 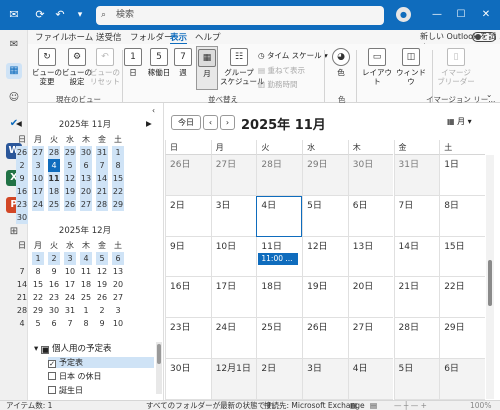 I want to click on calendar-day-cell: 25日, so click(x=279, y=338).